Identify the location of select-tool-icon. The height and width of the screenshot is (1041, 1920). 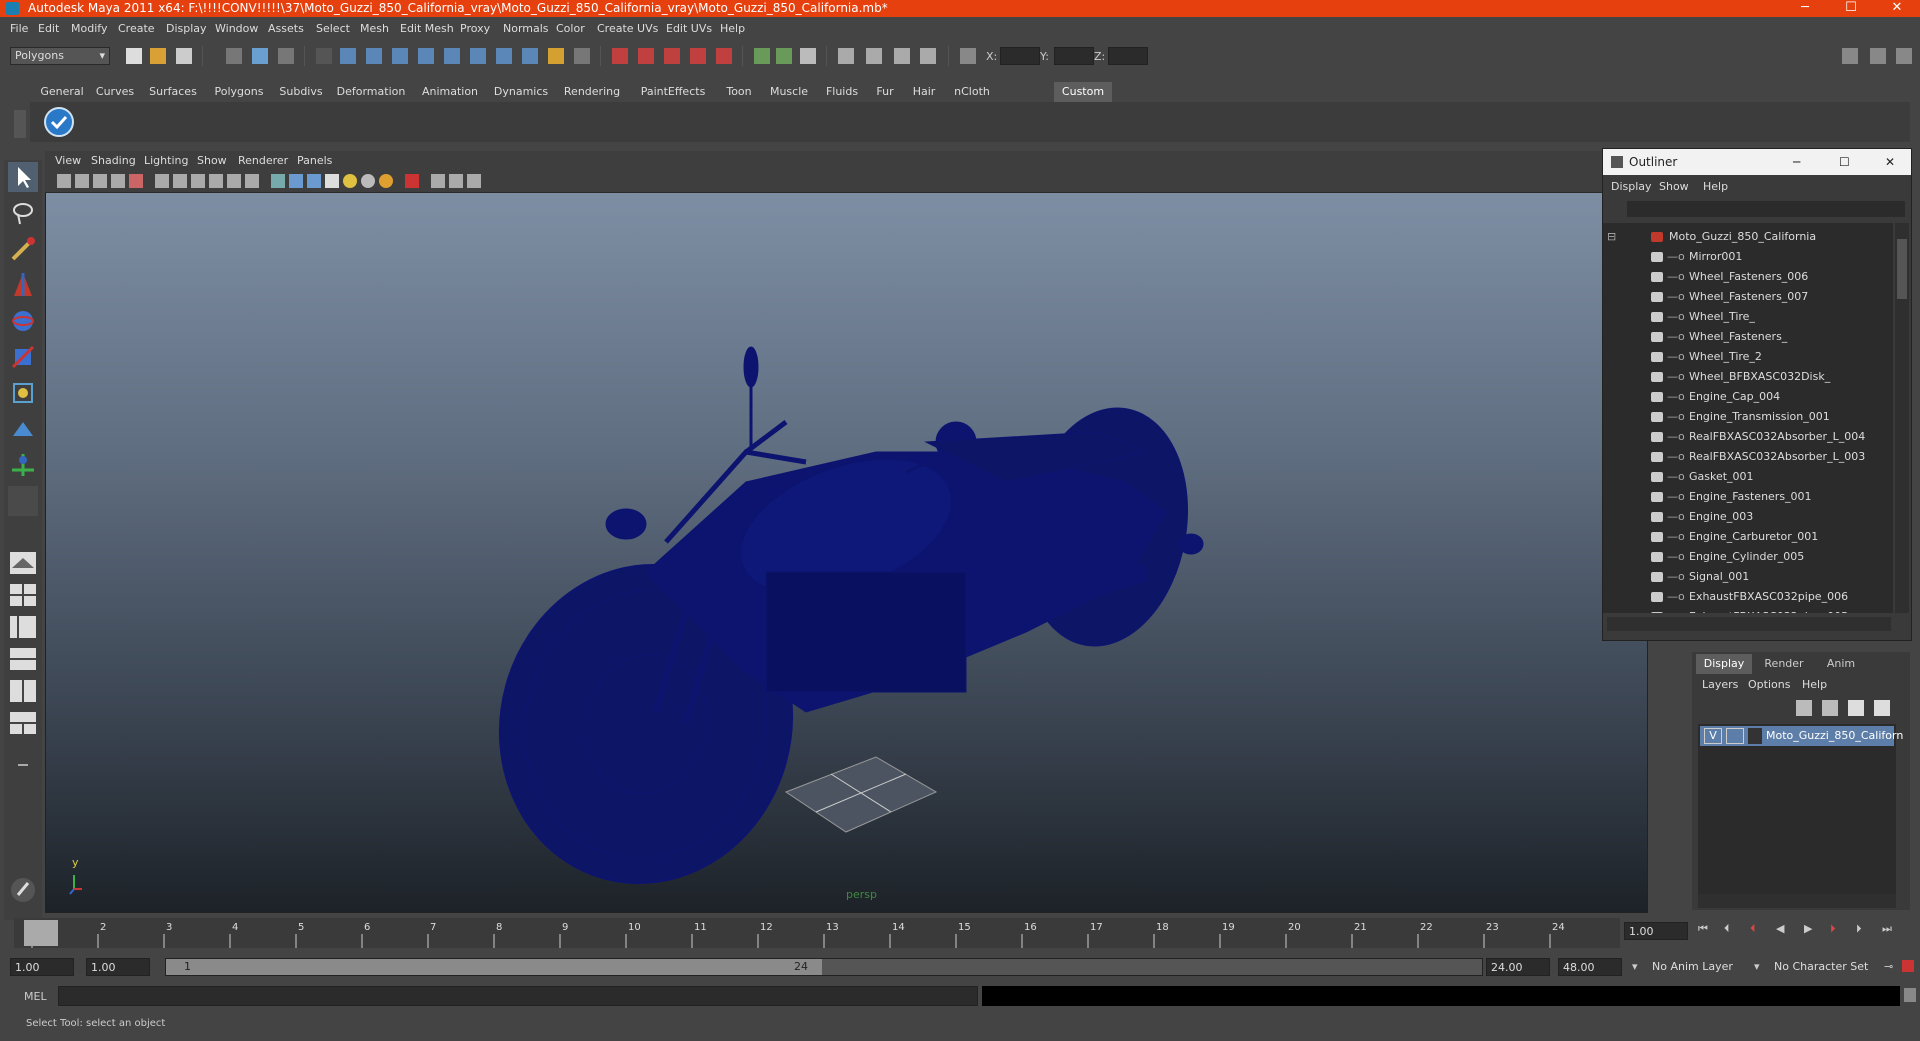
(23, 177).